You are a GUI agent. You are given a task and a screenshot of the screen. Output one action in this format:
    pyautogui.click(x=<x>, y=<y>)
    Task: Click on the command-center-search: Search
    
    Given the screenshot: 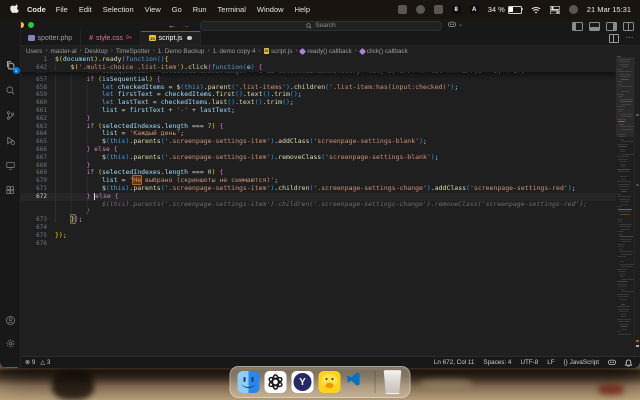 What is the action you would take?
    pyautogui.click(x=321, y=25)
    